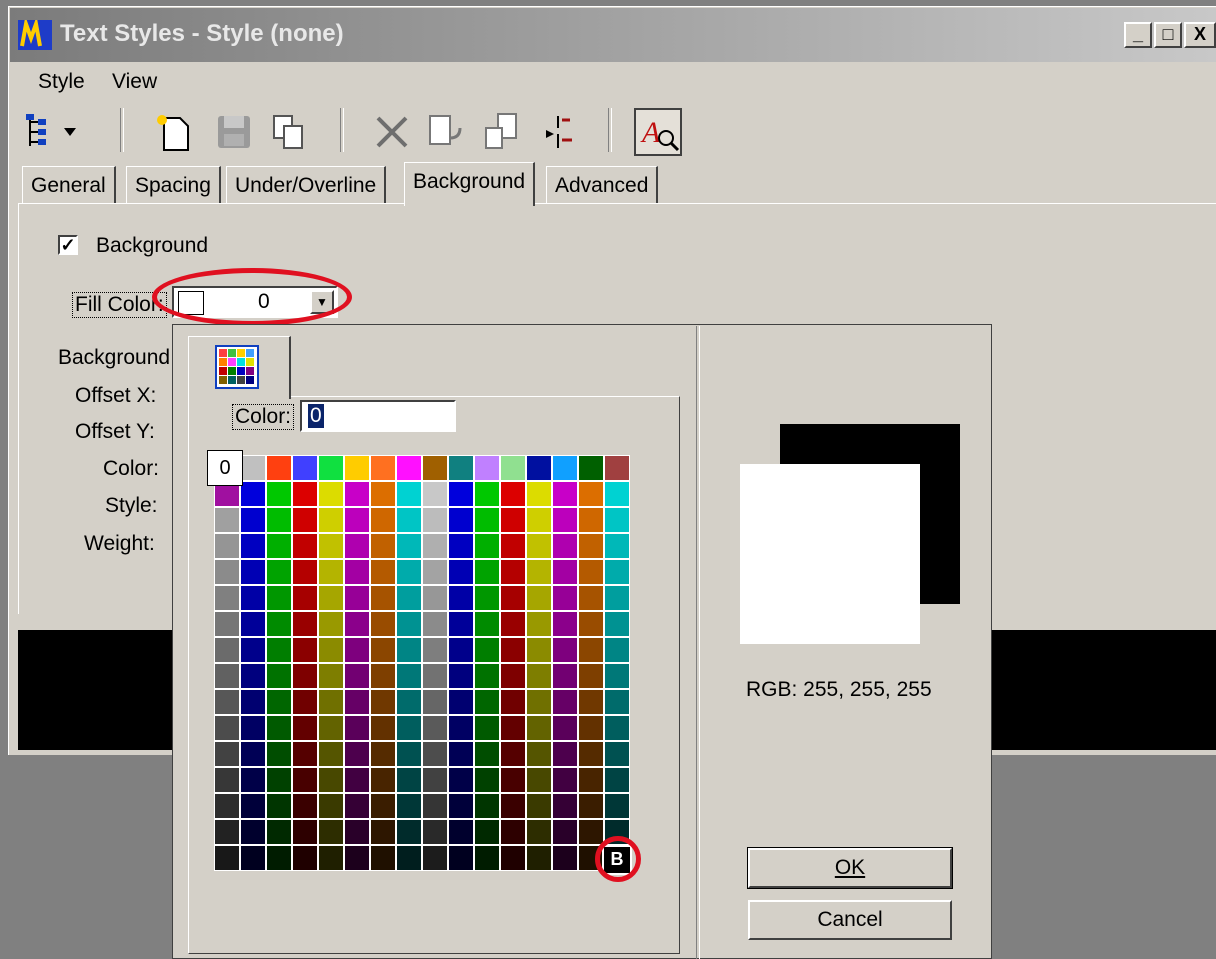  Describe the element at coordinates (1168, 35) in the screenshot. I see `maximize-button: □` at that location.